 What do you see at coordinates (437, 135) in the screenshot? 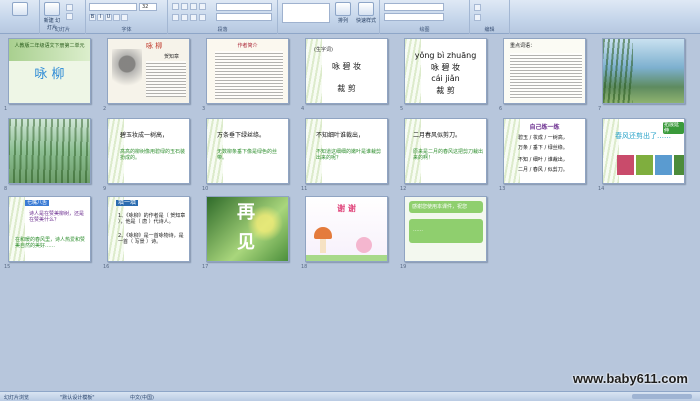
I see `poem-line: 二月春风似剪刀。` at bounding box center [437, 135].